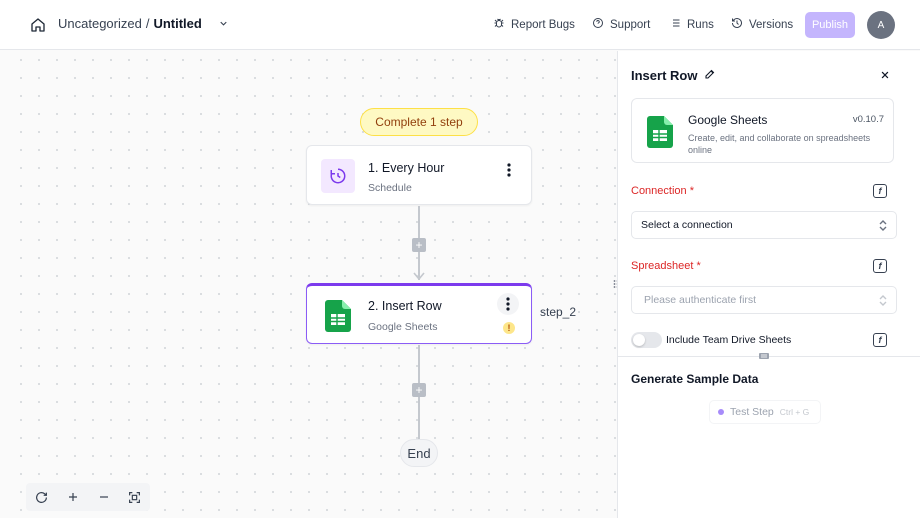 This screenshot has height=518, width=920. What do you see at coordinates (419, 276) in the screenshot?
I see `arrow-down-icon` at bounding box center [419, 276].